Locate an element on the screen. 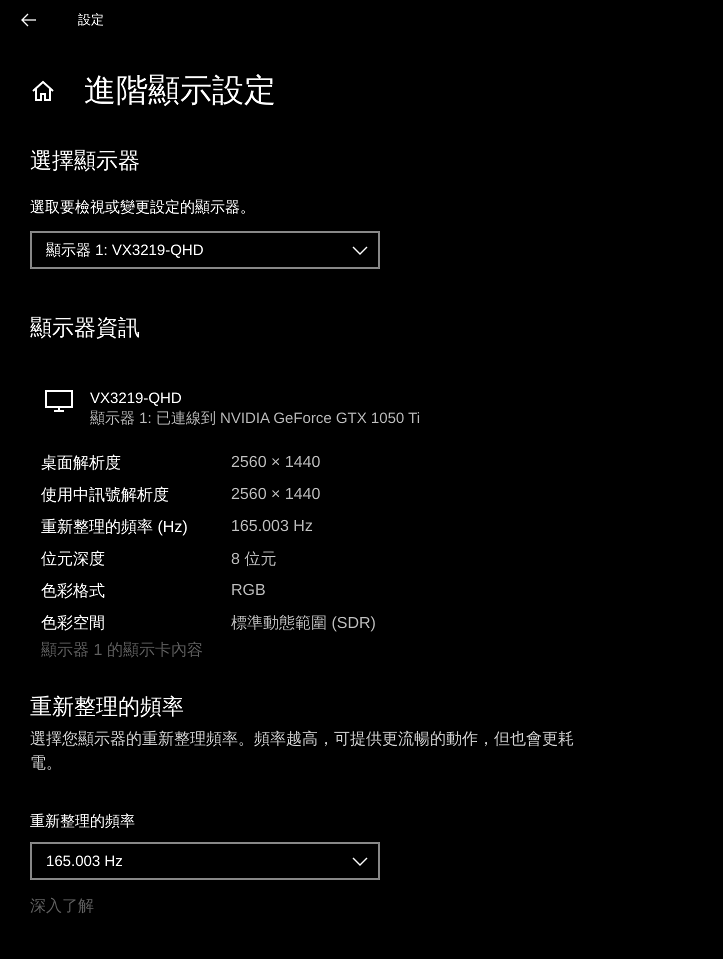 This screenshot has width=723, height=959. description: 選取要檢視或變更設定的顯示器。 is located at coordinates (143, 208).